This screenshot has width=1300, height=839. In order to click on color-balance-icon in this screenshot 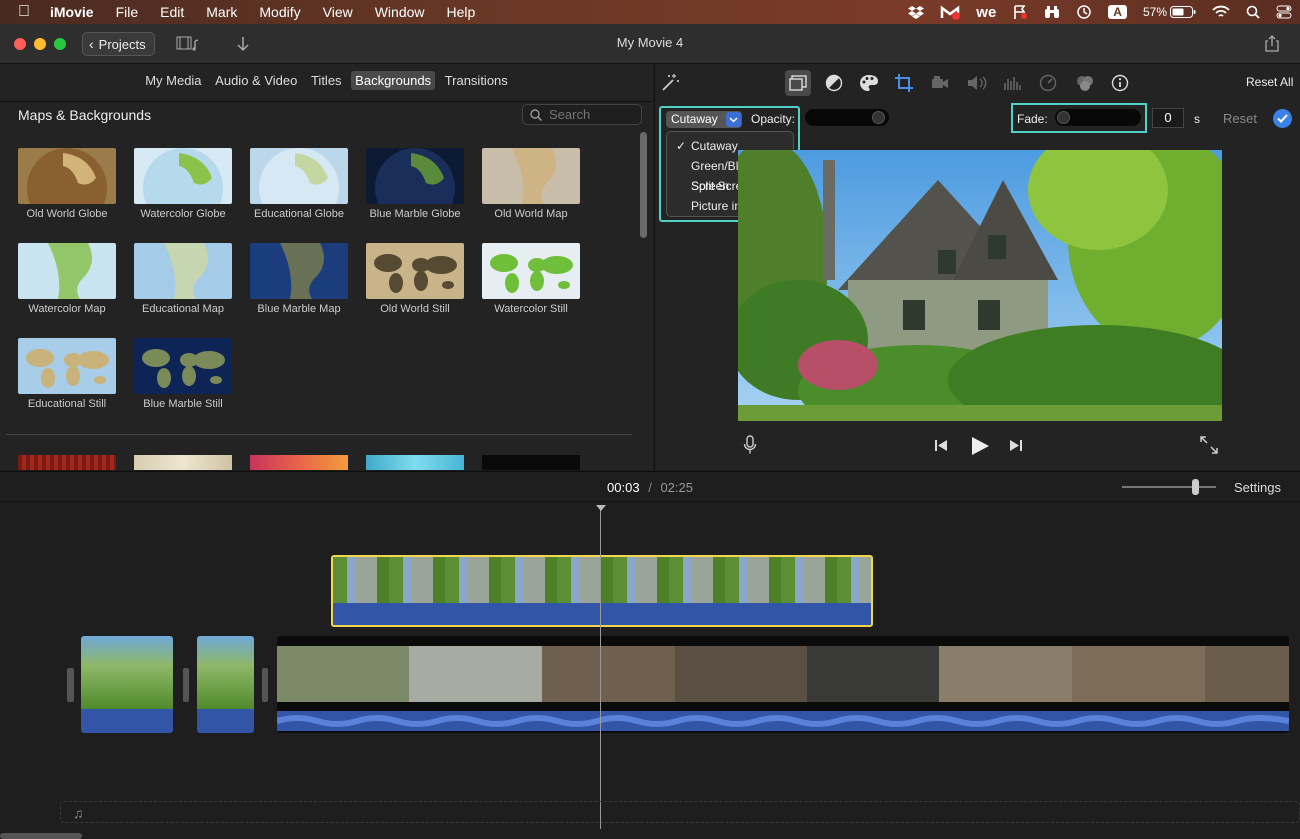, I will do `click(834, 83)`.